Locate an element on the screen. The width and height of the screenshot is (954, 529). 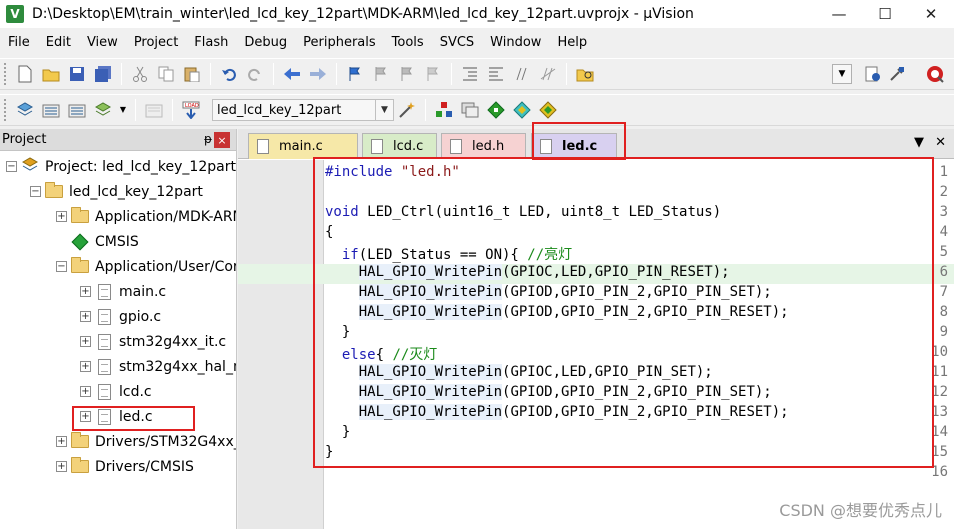
build-toolbar: ▼ LOAD led_lcd_key_12part ▼ is located at coordinates (477, 110).